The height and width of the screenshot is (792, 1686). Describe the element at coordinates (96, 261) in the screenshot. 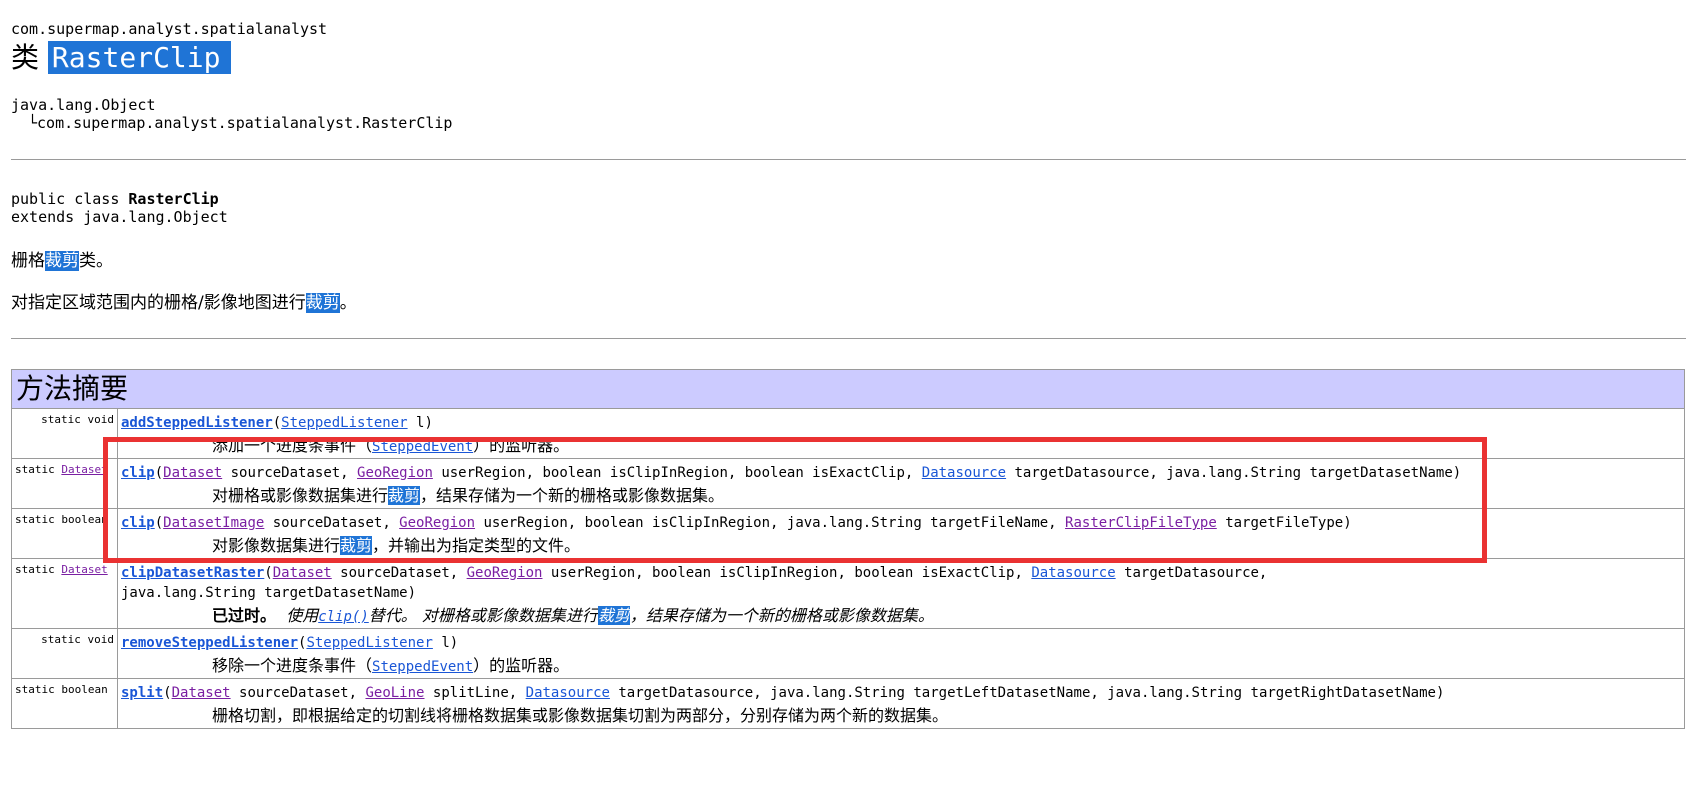

I see `desc-text: 类。` at that location.